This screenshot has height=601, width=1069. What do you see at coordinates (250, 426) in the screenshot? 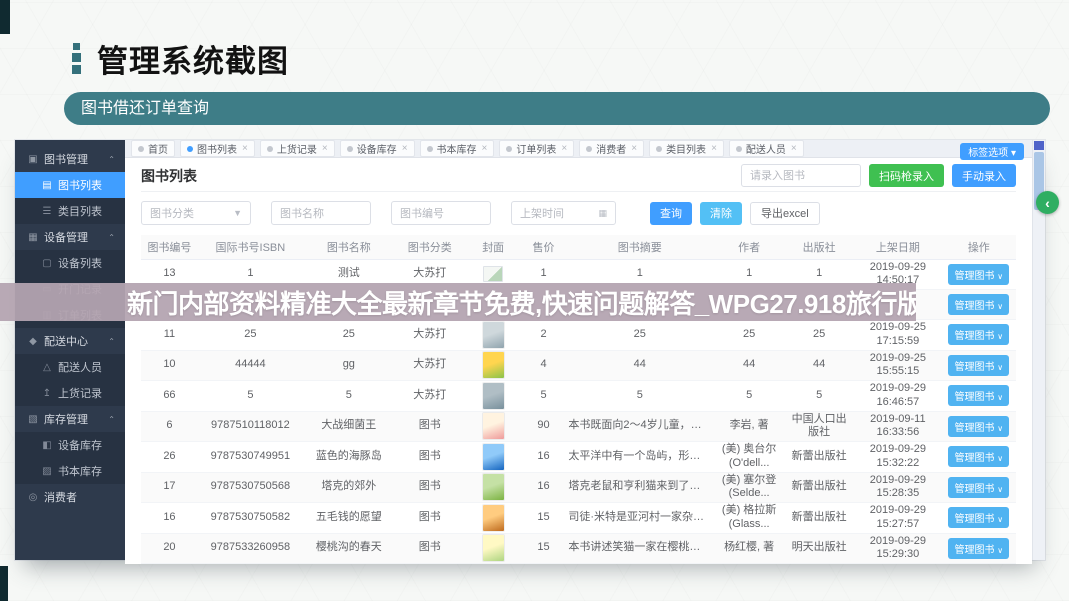
I see `isbn-cell: 9787510118012` at bounding box center [250, 426].